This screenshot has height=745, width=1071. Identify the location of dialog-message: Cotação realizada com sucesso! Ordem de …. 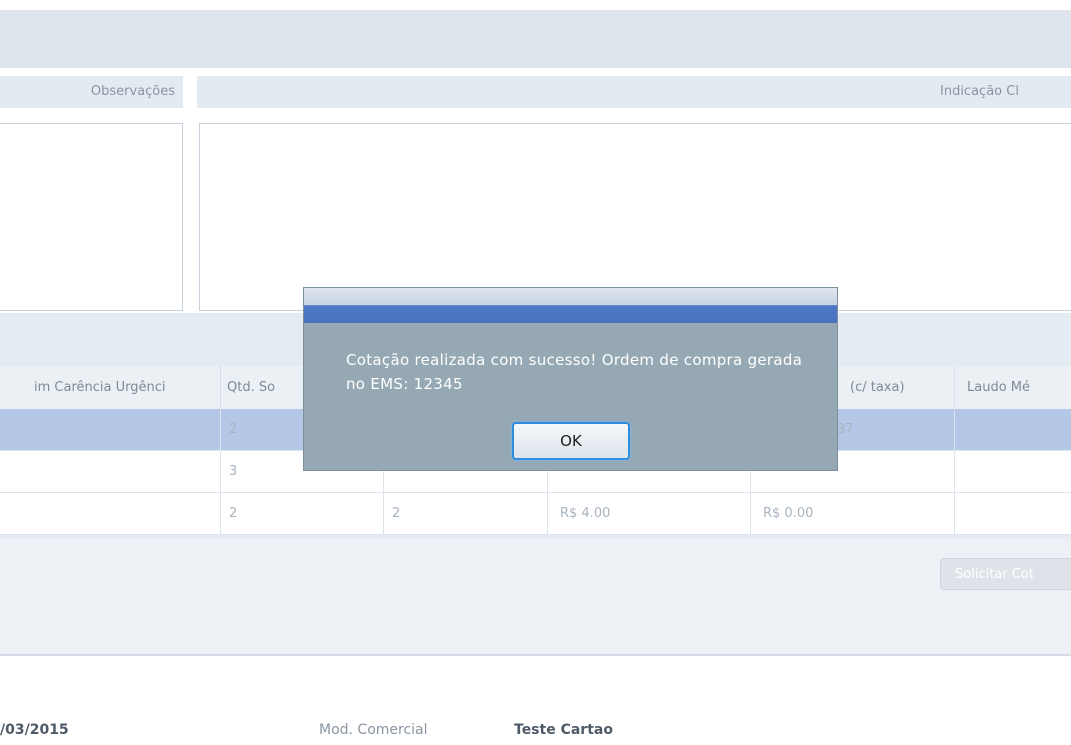
(574, 372).